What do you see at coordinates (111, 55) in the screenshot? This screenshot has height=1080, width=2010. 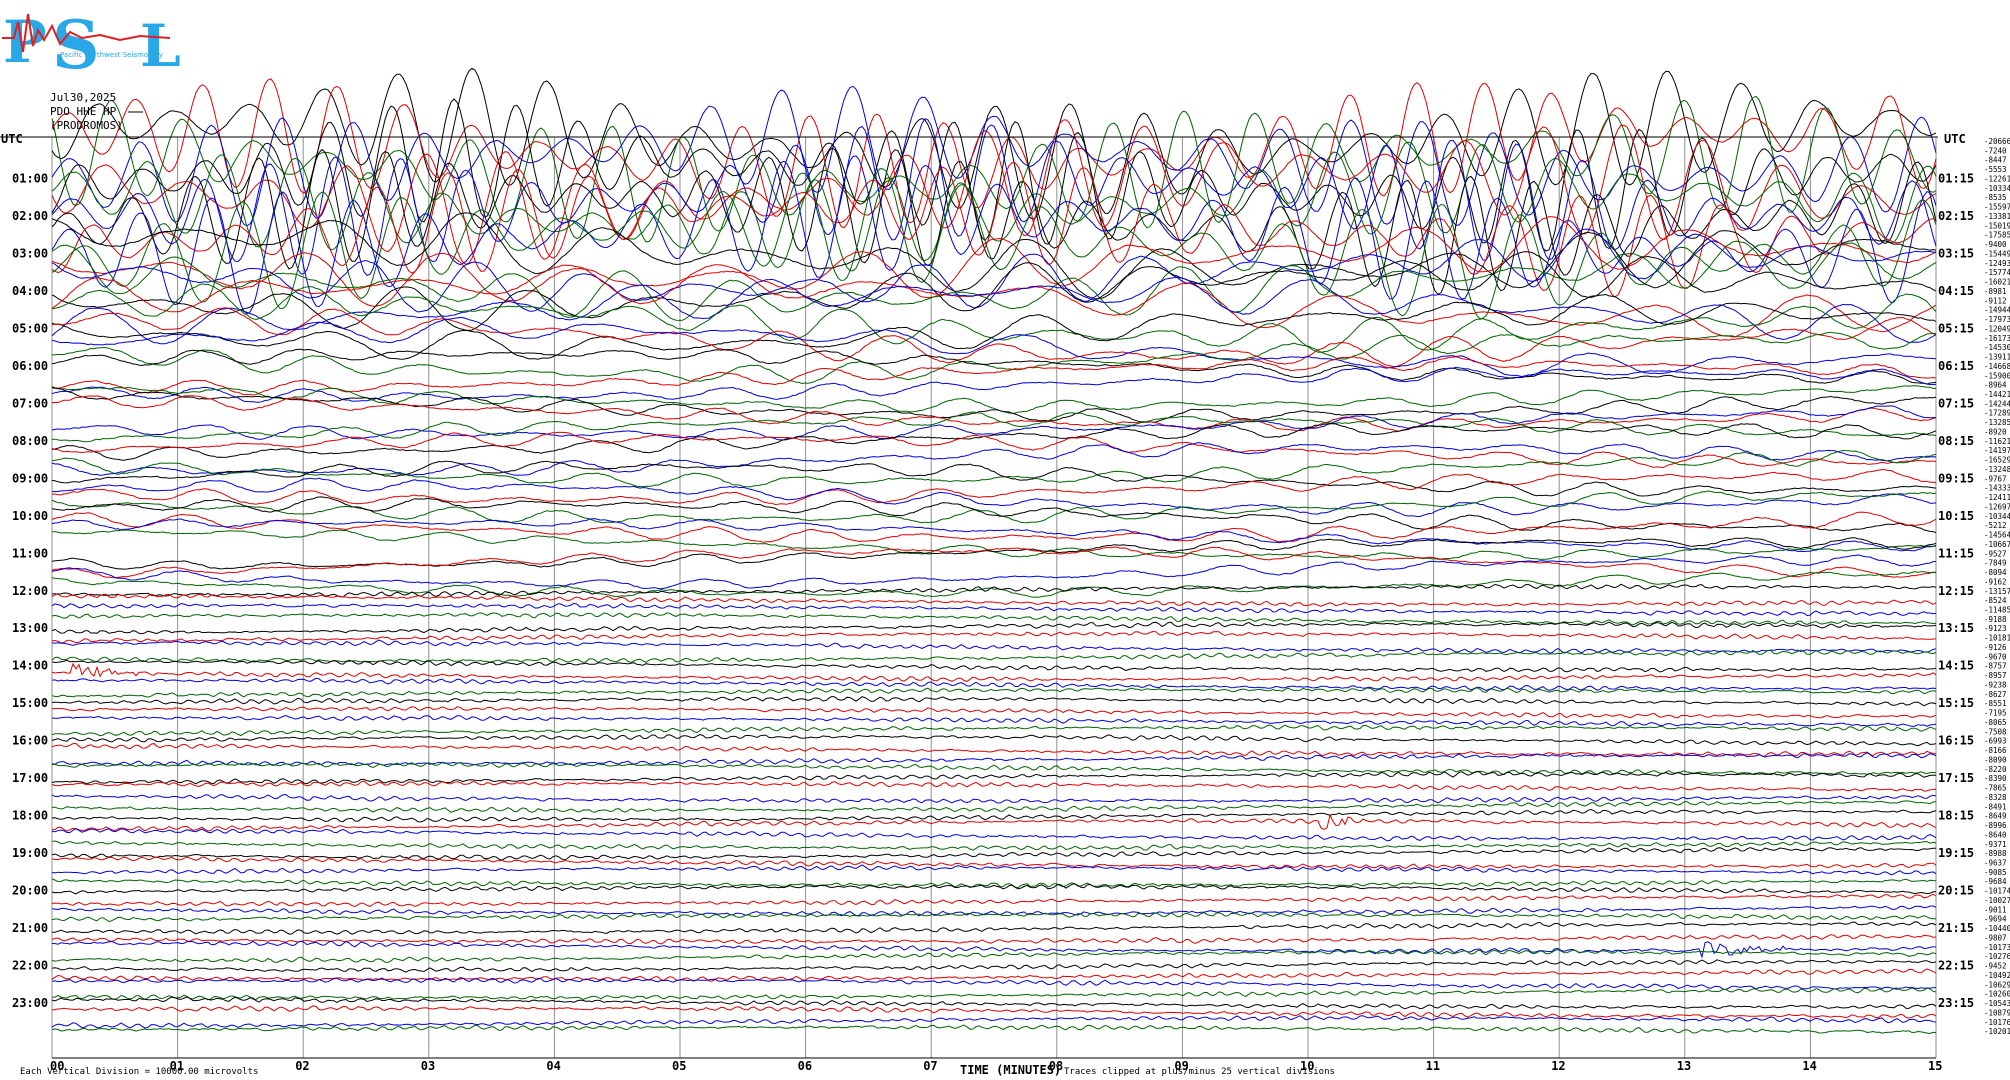 I see `logo-tagline: Pacific Northwest Seismology` at bounding box center [111, 55].